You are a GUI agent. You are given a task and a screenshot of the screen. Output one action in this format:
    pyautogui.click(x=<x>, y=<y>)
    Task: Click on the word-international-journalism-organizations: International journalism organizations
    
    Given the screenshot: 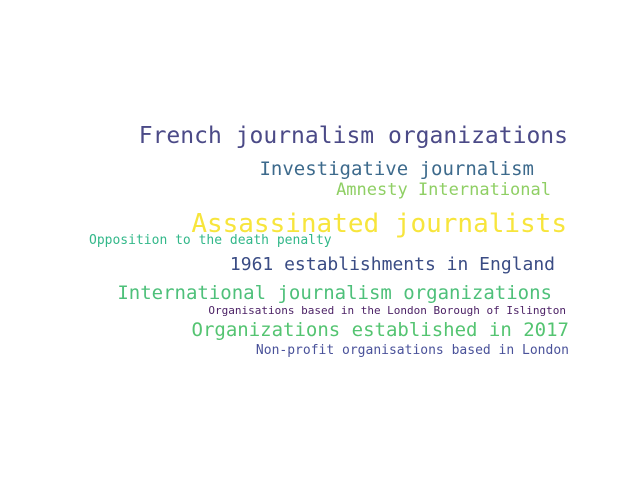 What is the action you would take?
    pyautogui.click(x=334, y=293)
    